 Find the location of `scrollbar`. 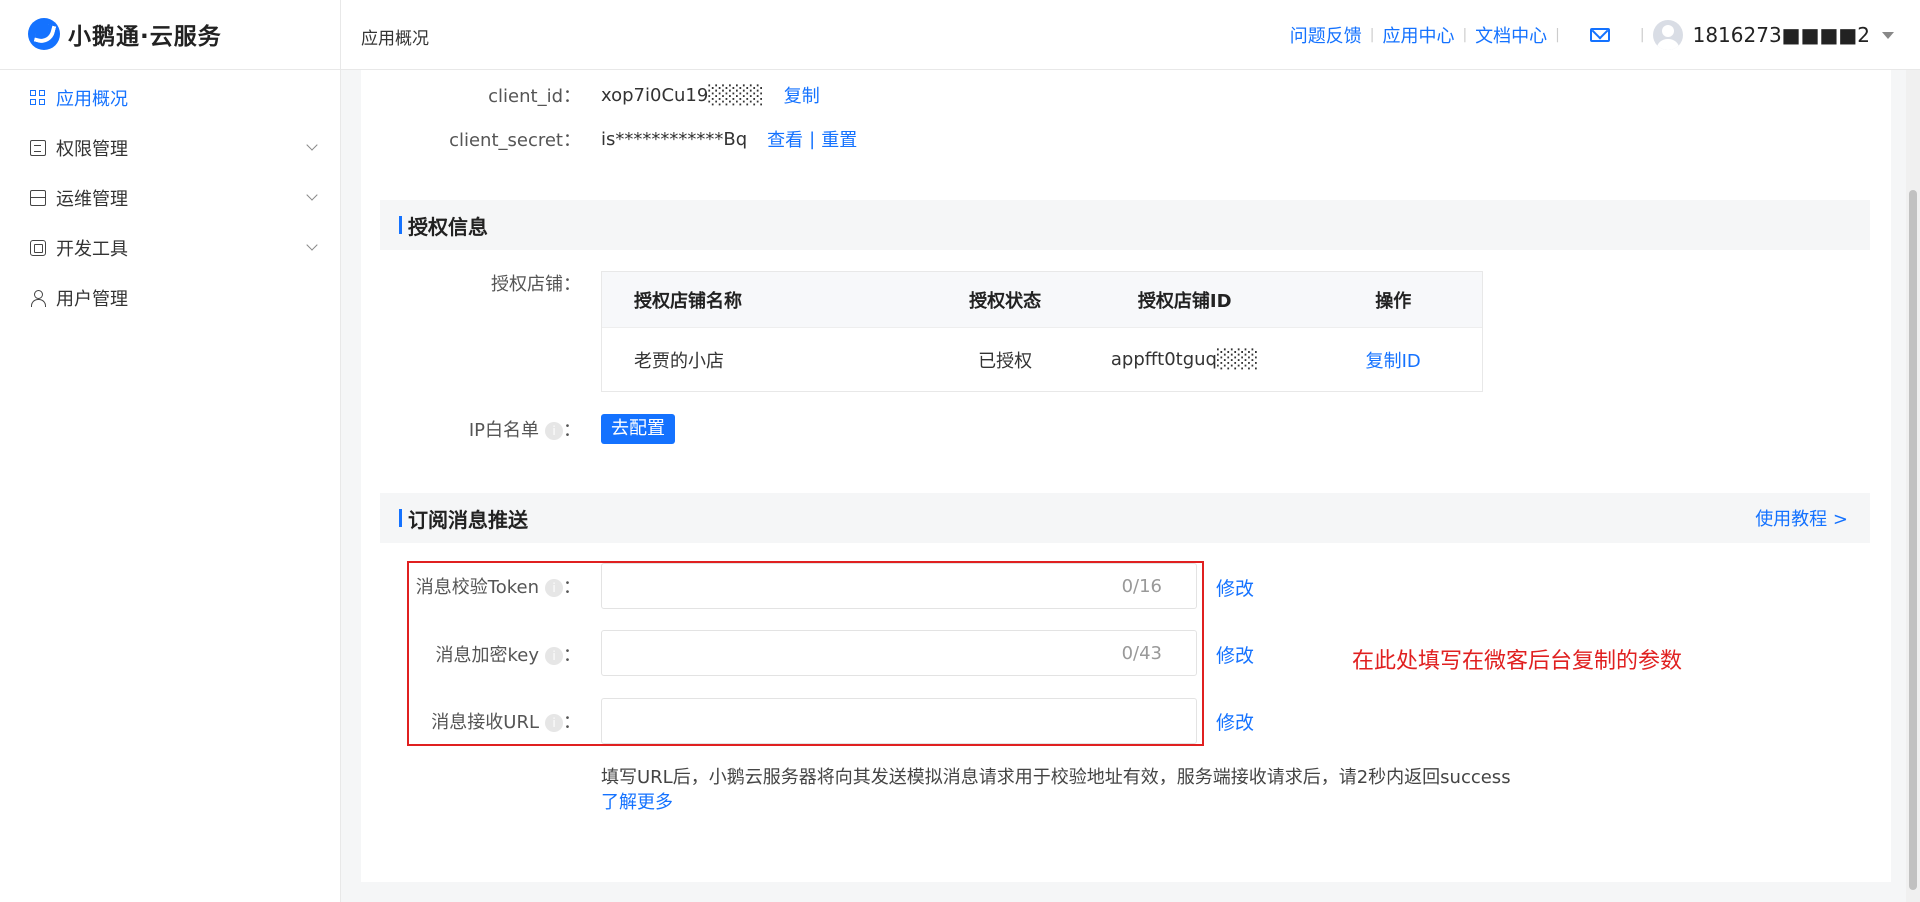

scrollbar is located at coordinates (1913, 486).